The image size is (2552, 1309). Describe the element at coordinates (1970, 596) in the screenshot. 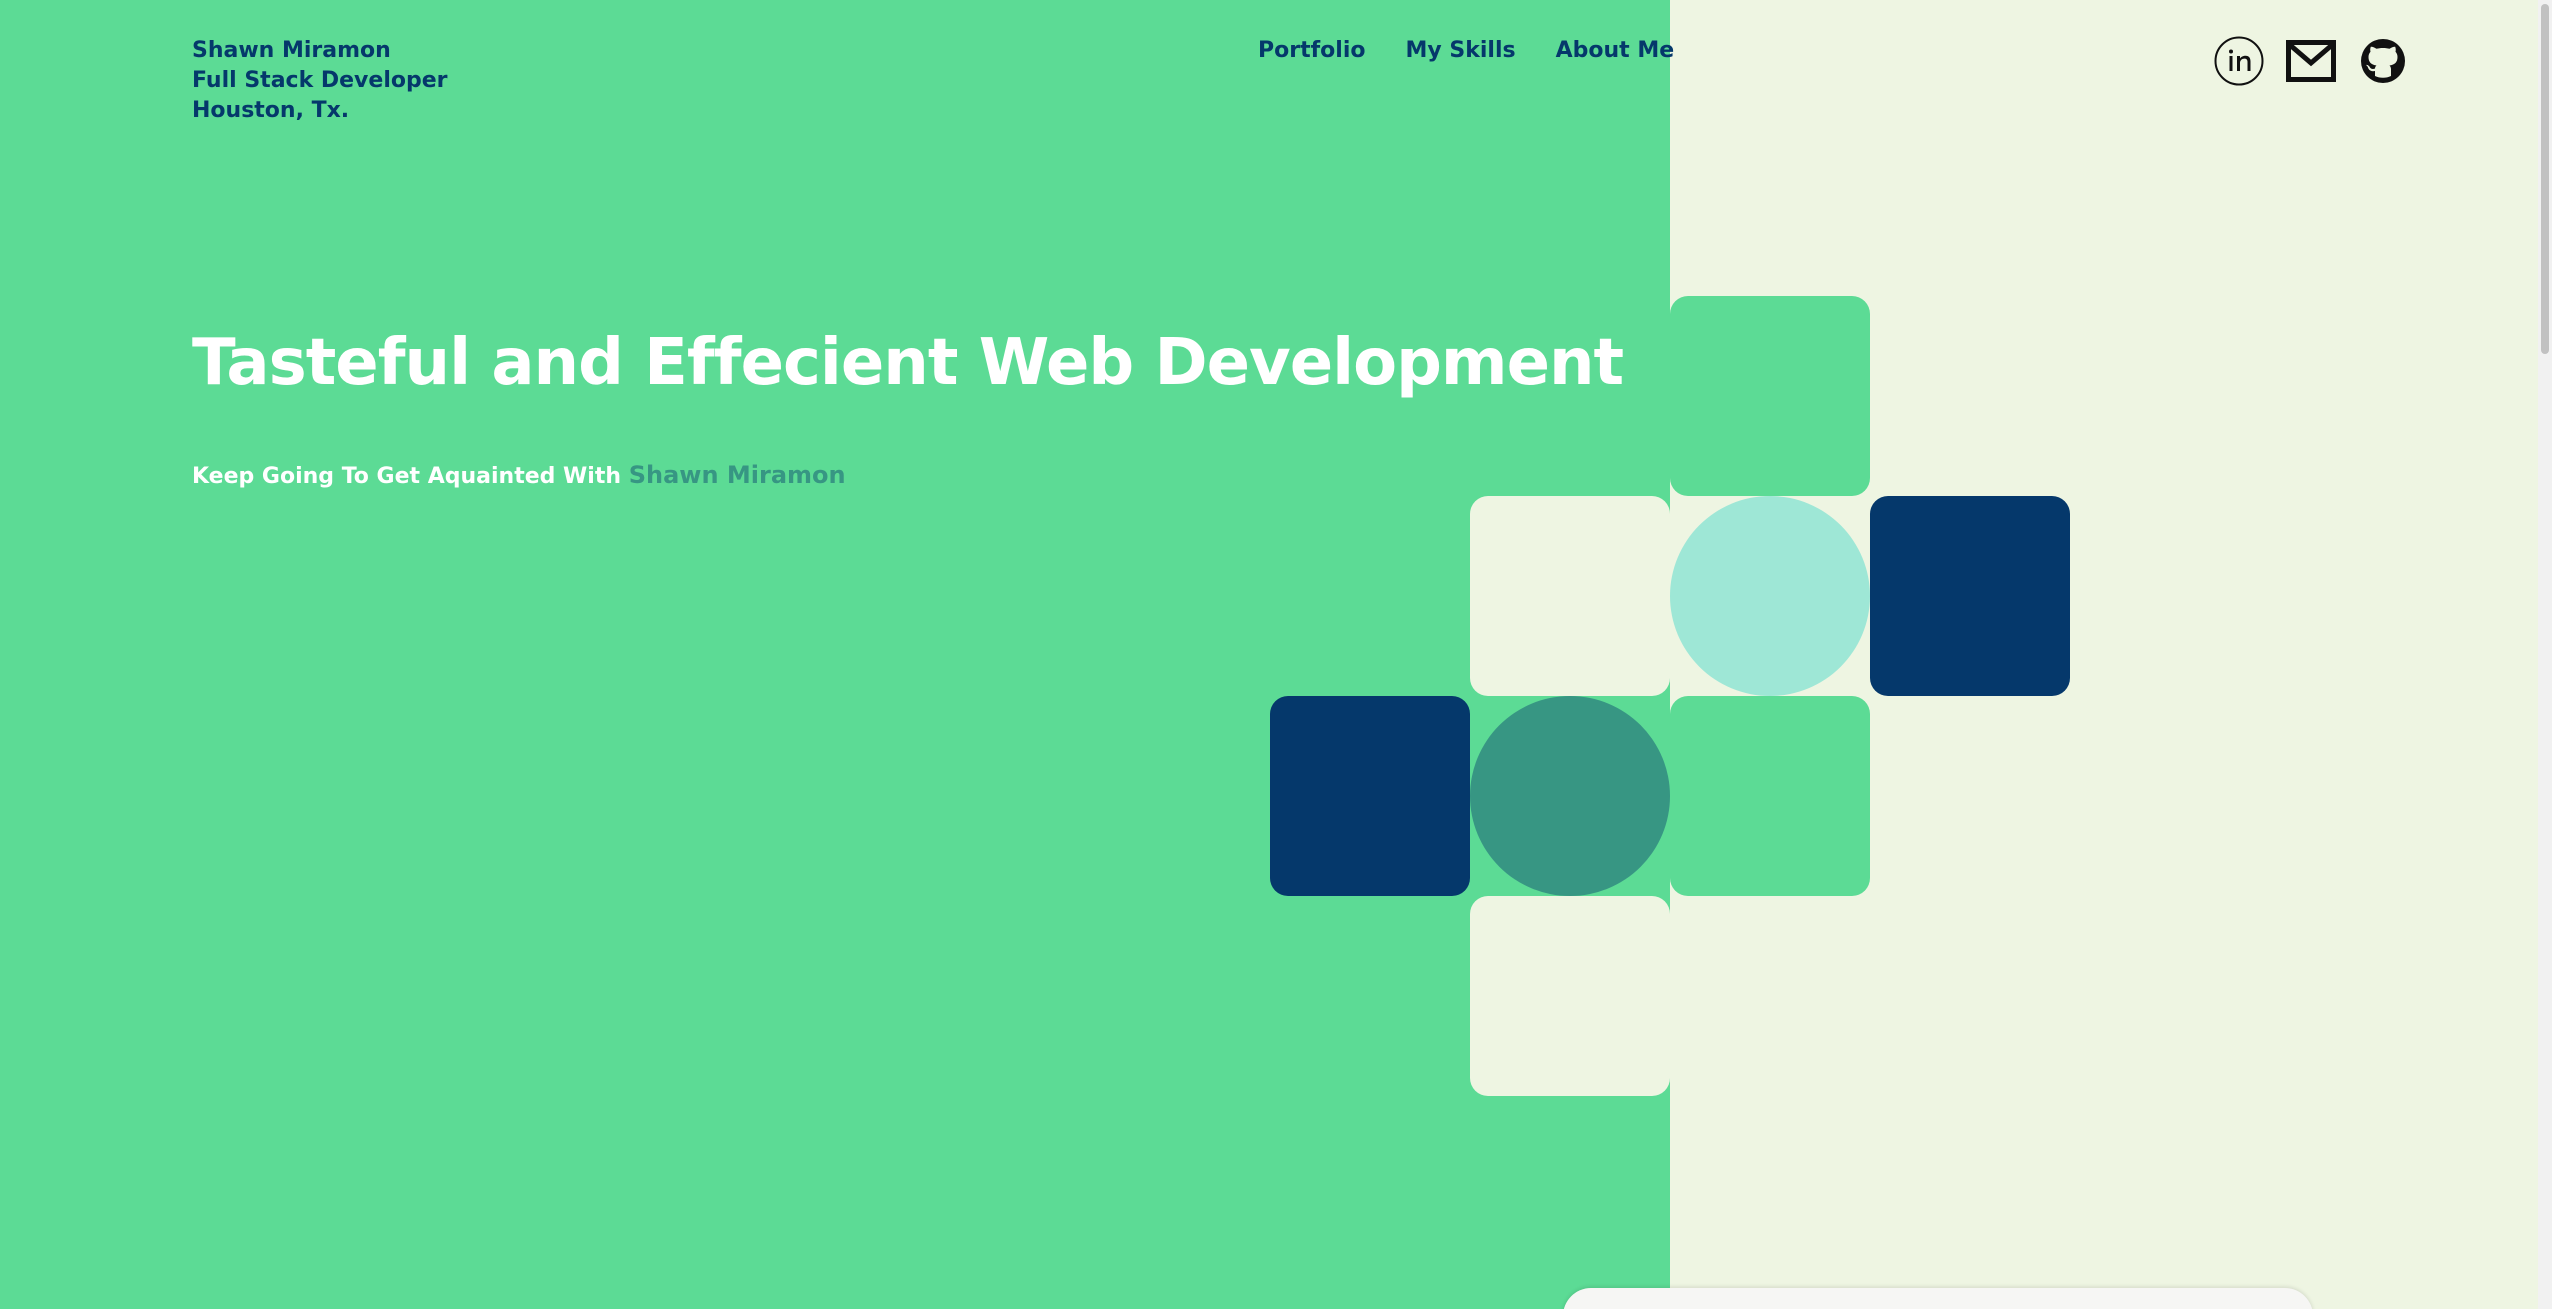

I see `tile-navy-right` at that location.